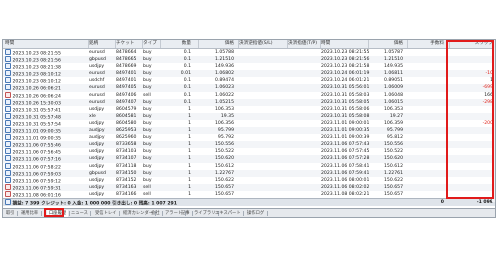  Describe the element at coordinates (493, 125) in the screenshot. I see `vertical-scrollbar` at that location.